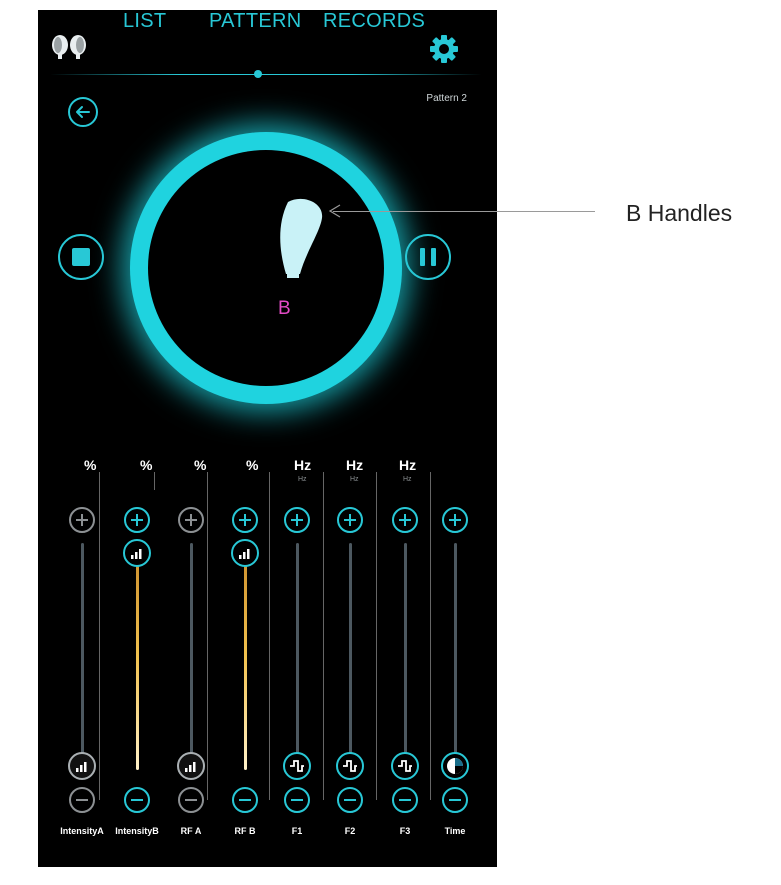  Describe the element at coordinates (297, 831) in the screenshot. I see `slider-label: F1` at that location.